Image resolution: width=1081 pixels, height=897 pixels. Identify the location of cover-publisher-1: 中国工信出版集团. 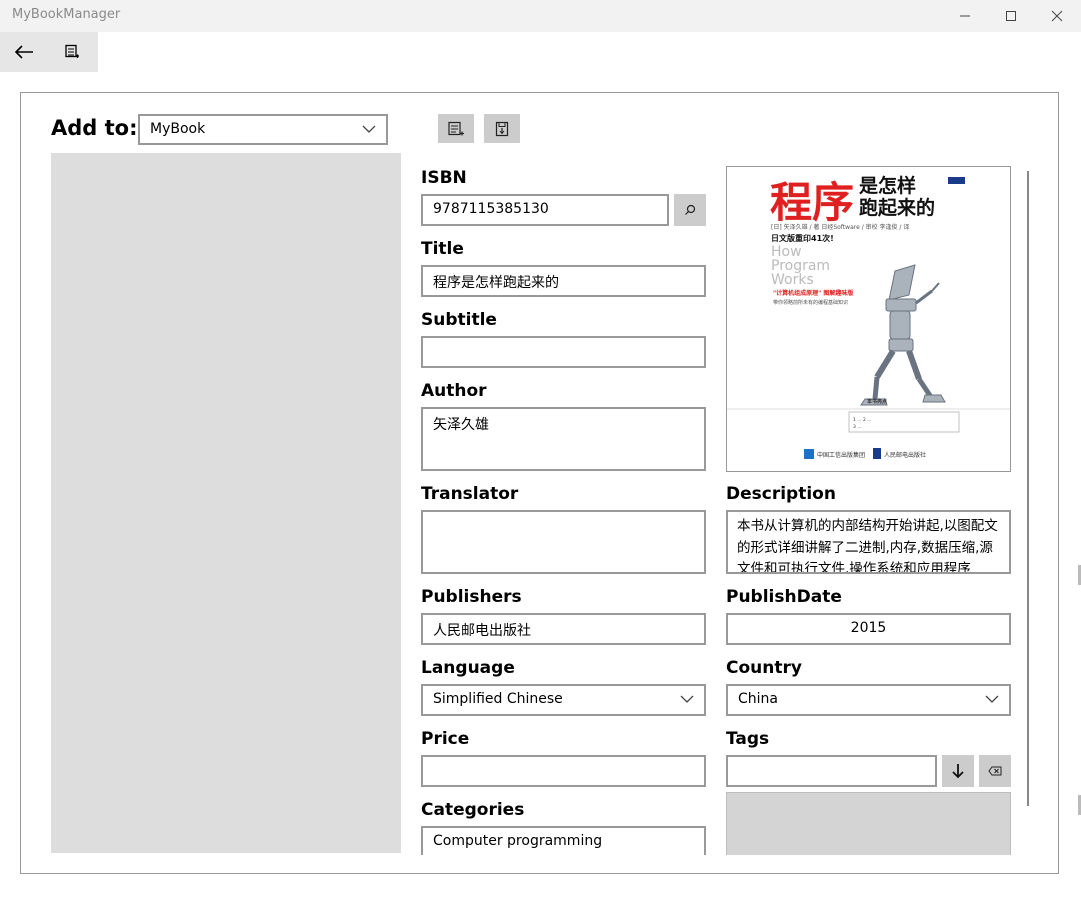
(841, 455).